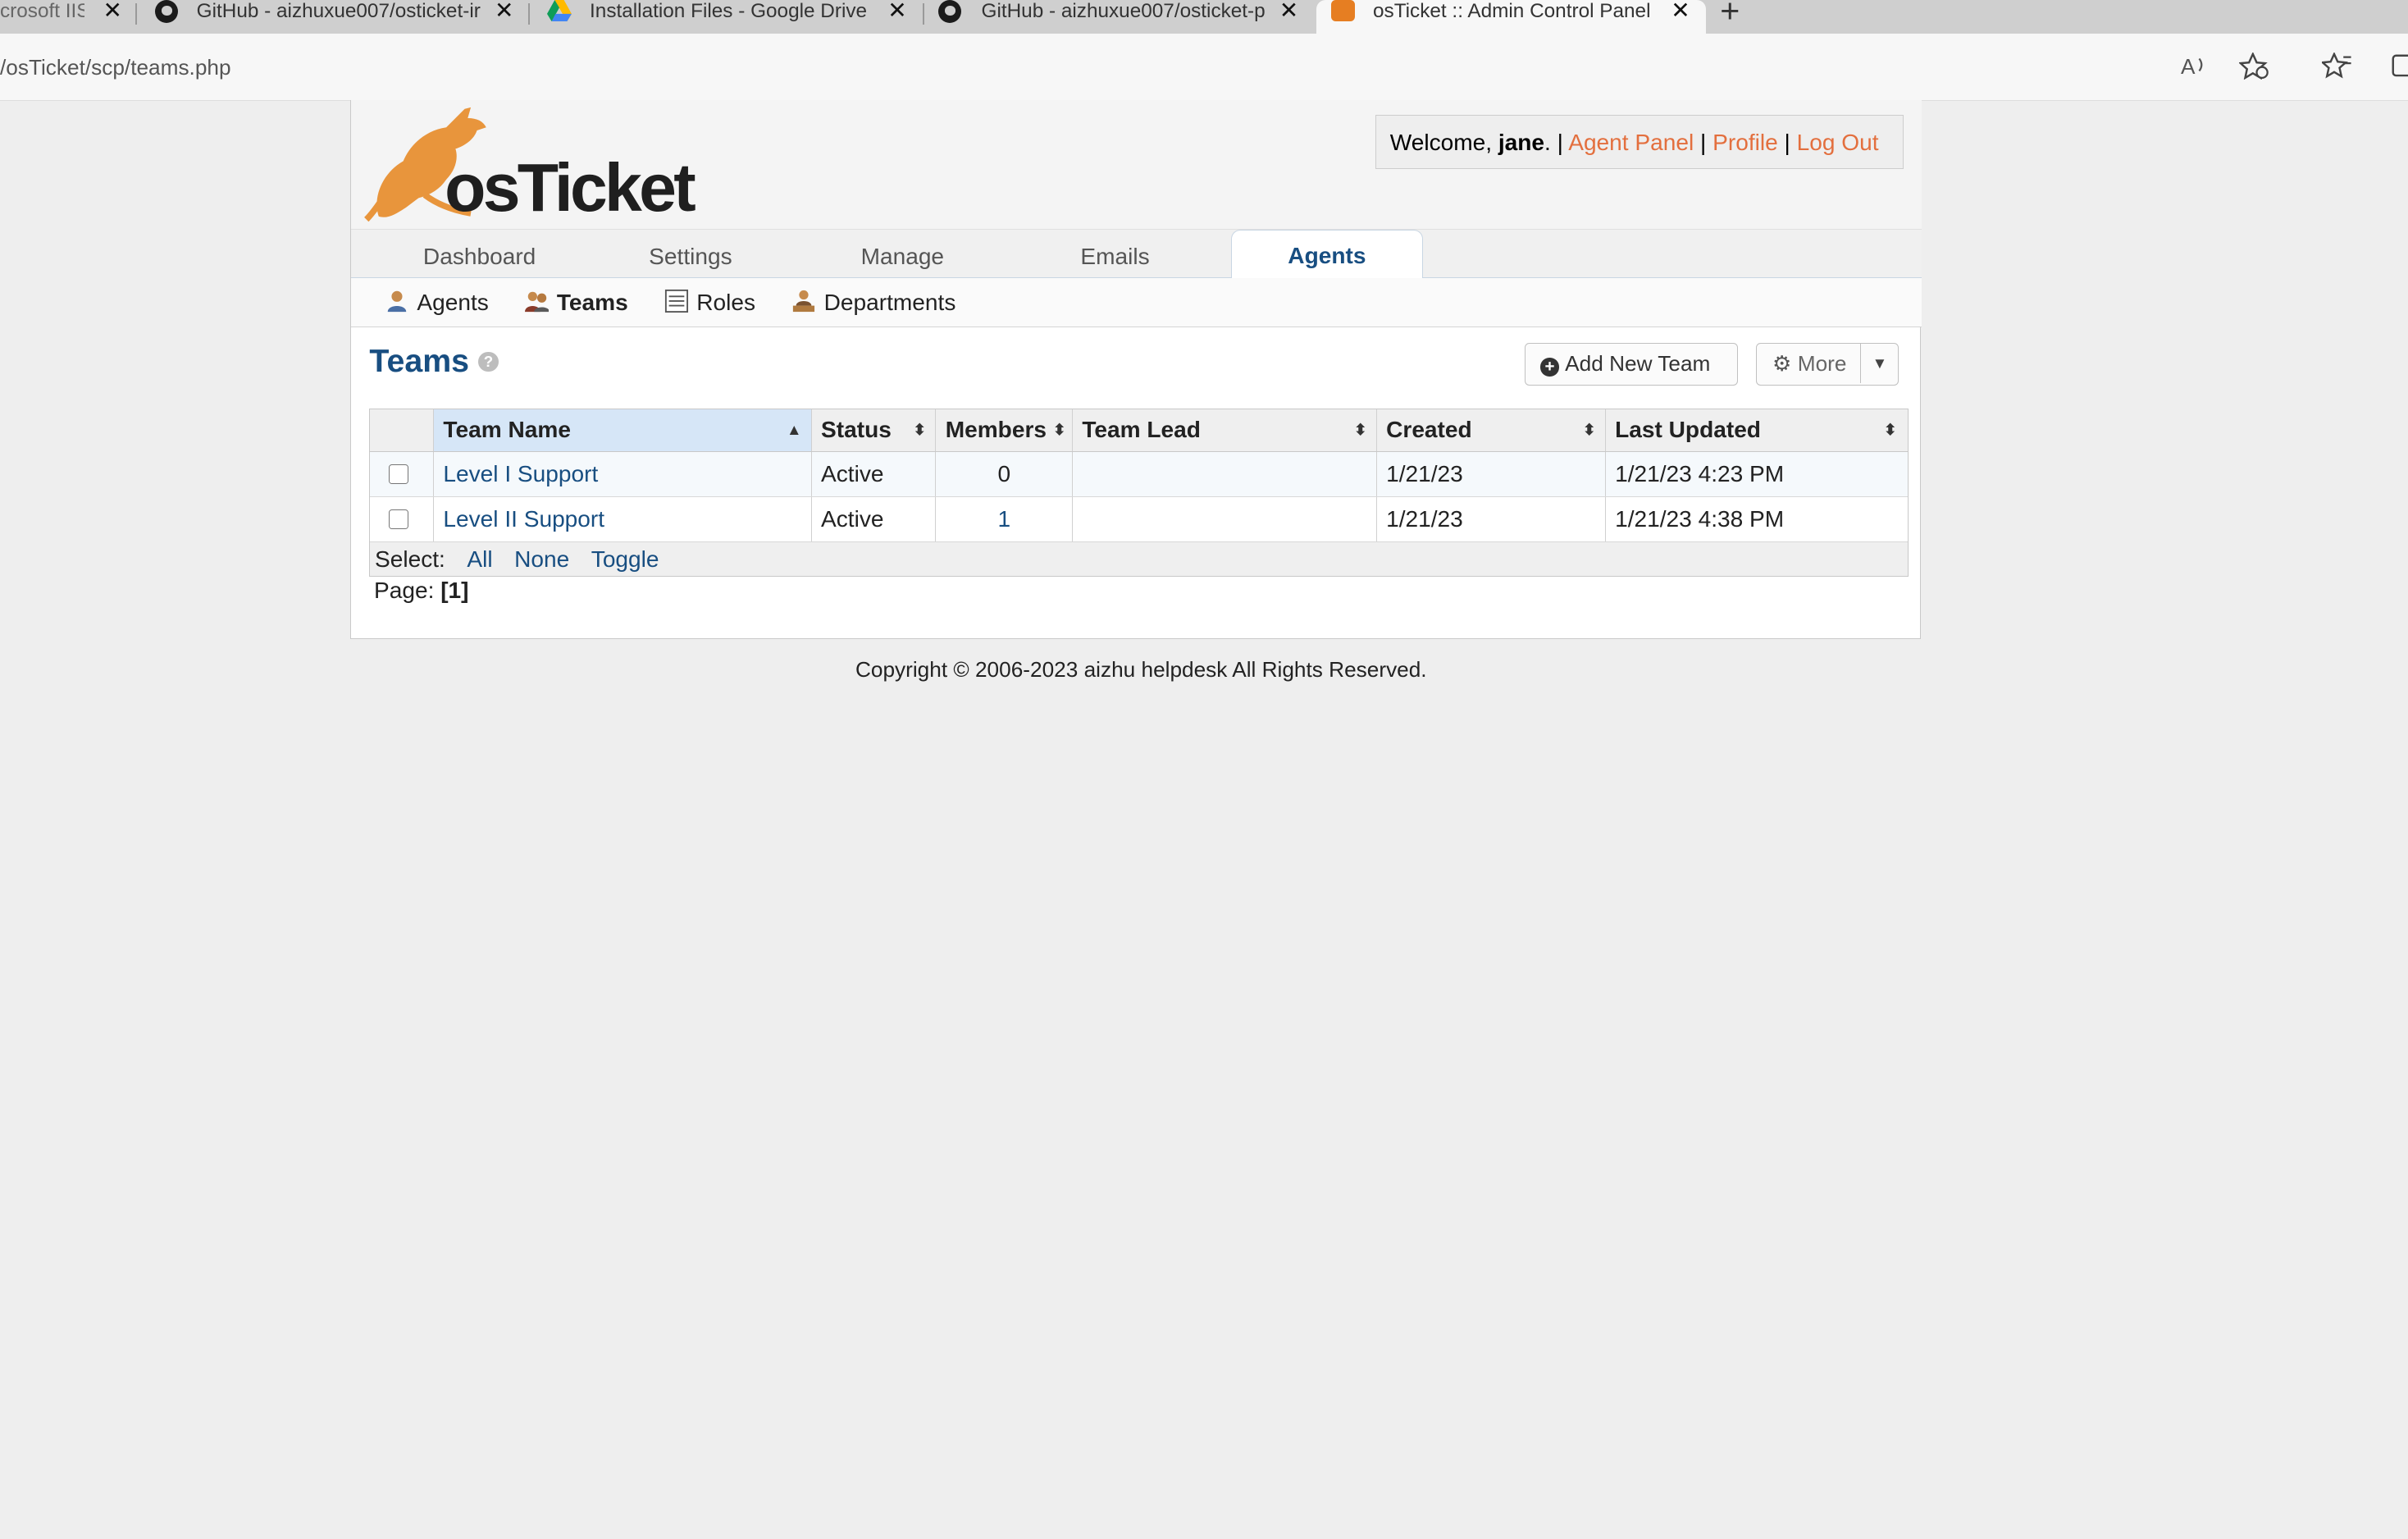 Image resolution: width=2408 pixels, height=1539 pixels. Describe the element at coordinates (1879, 363) in the screenshot. I see `chevron-down-icon: ▼` at that location.